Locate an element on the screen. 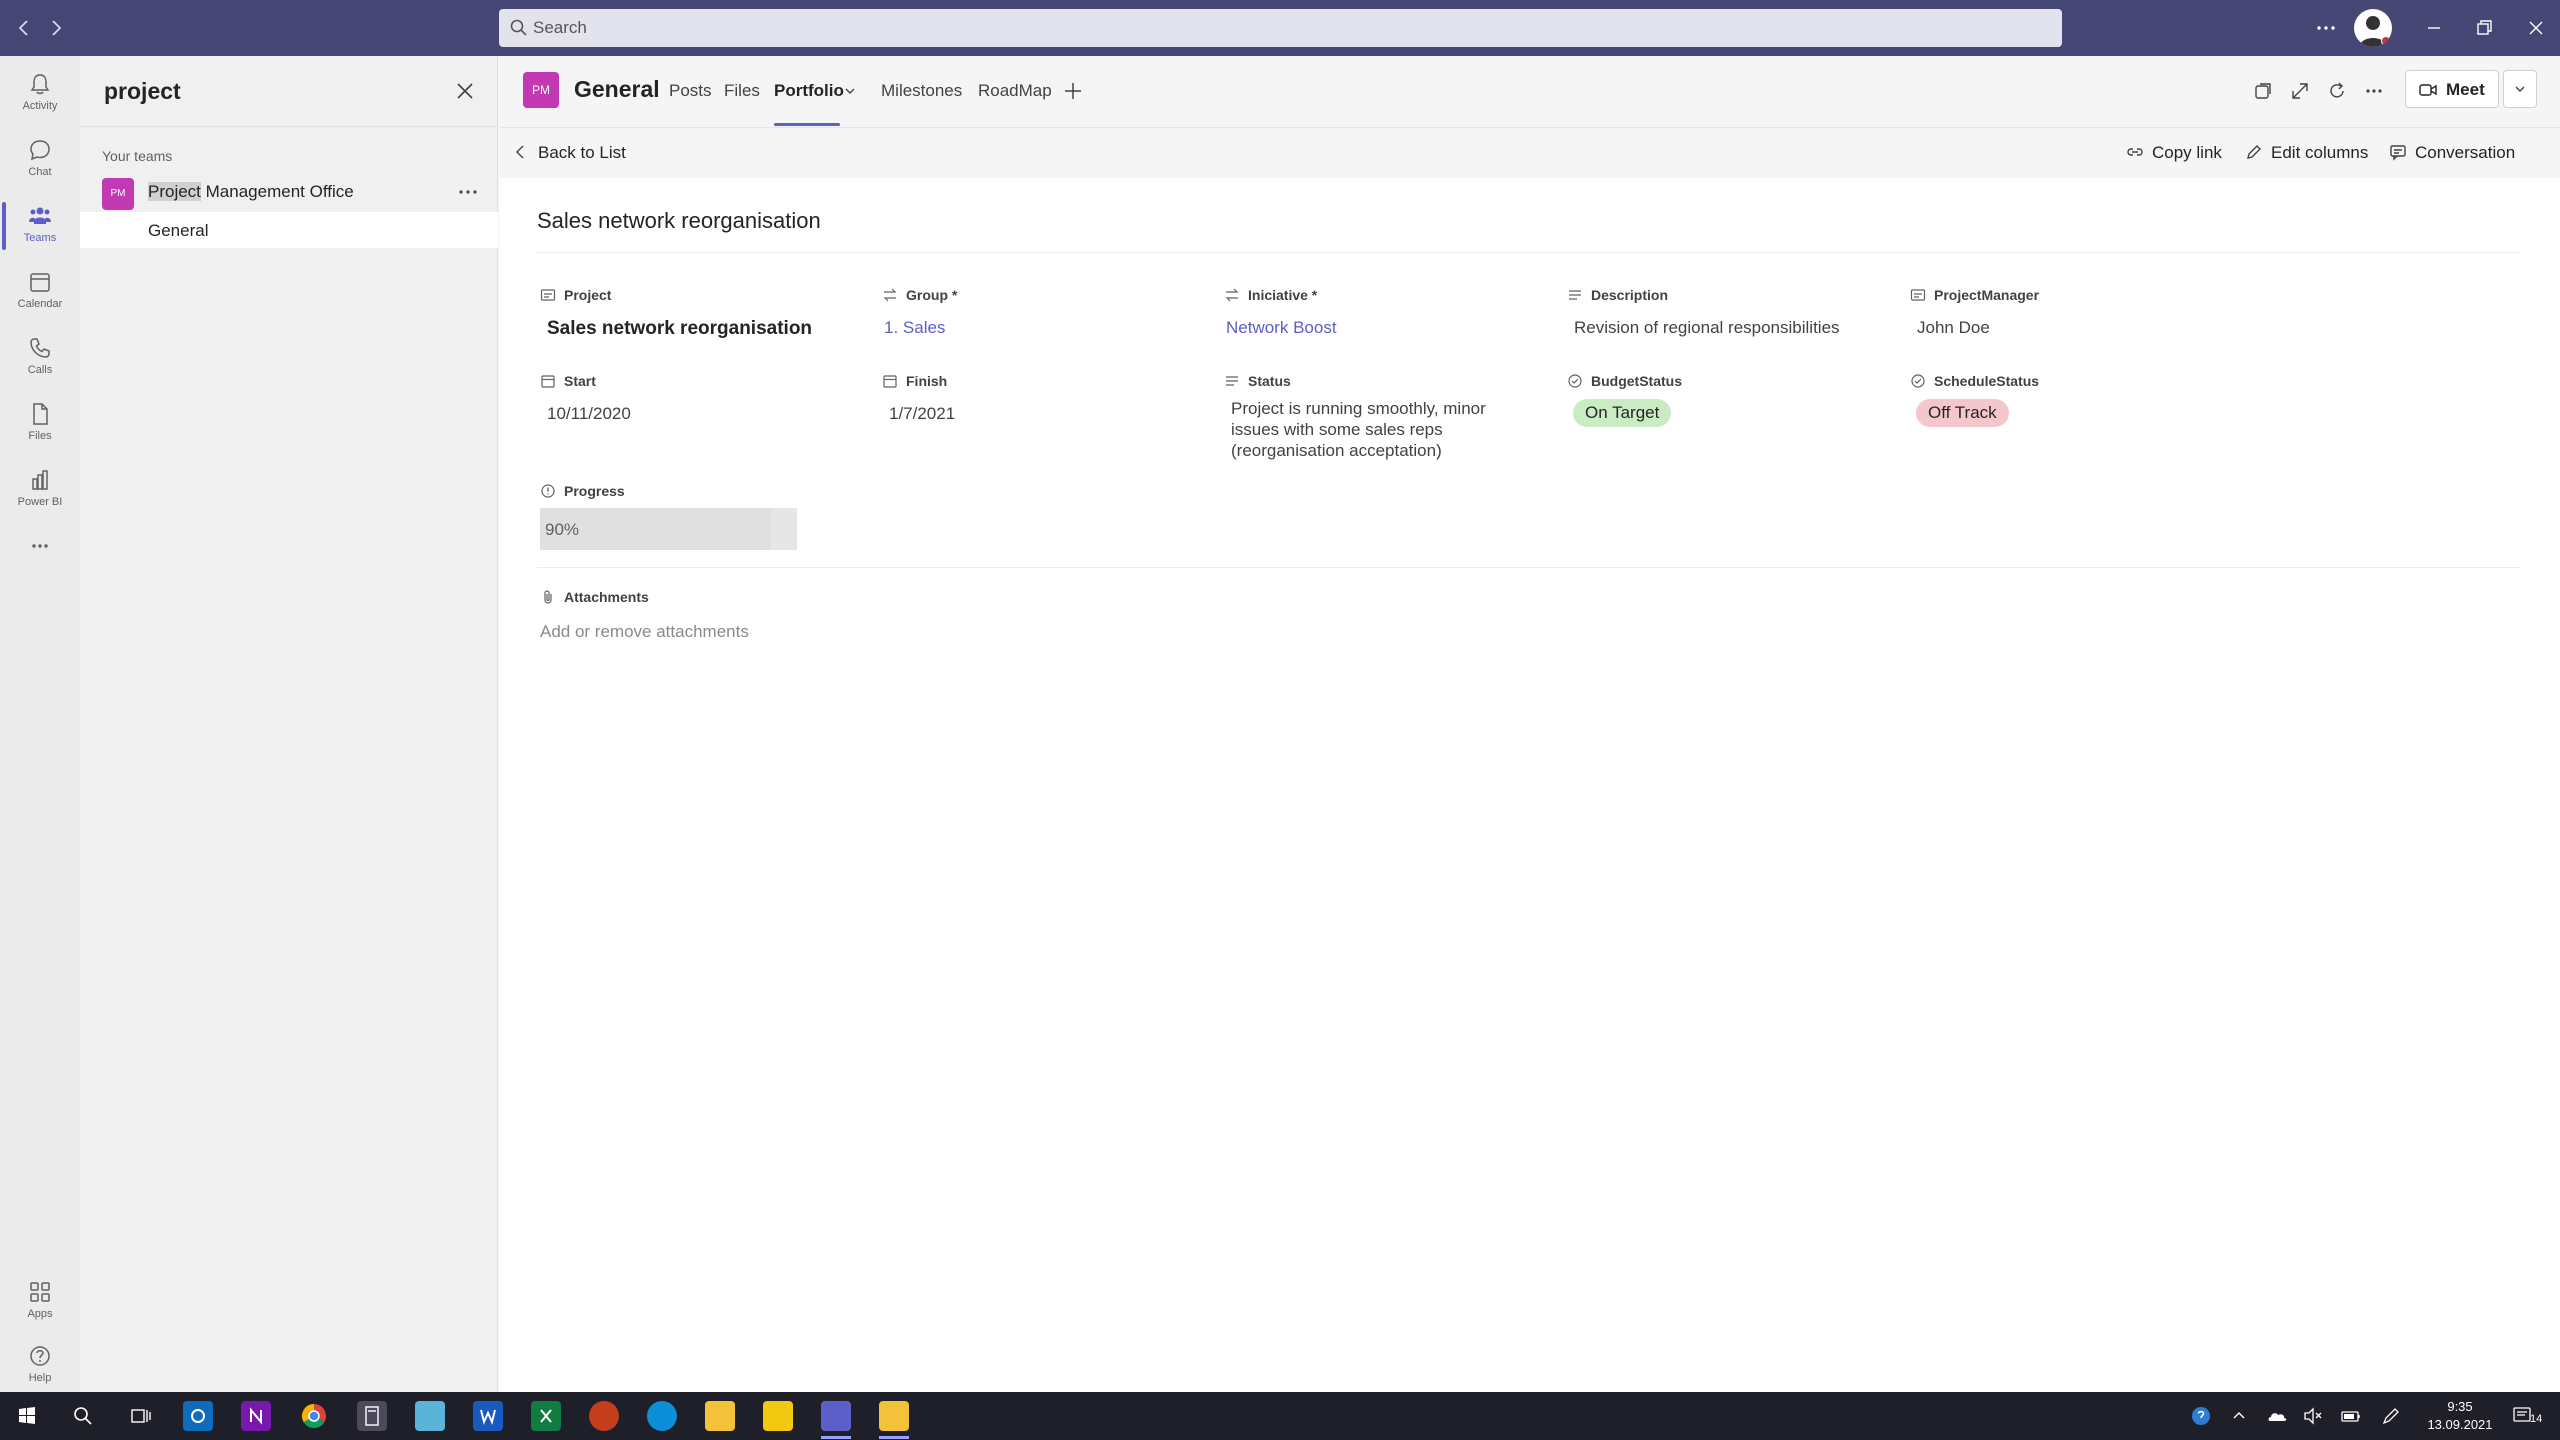  item-title: Sales network reorganisation is located at coordinates (679, 220).